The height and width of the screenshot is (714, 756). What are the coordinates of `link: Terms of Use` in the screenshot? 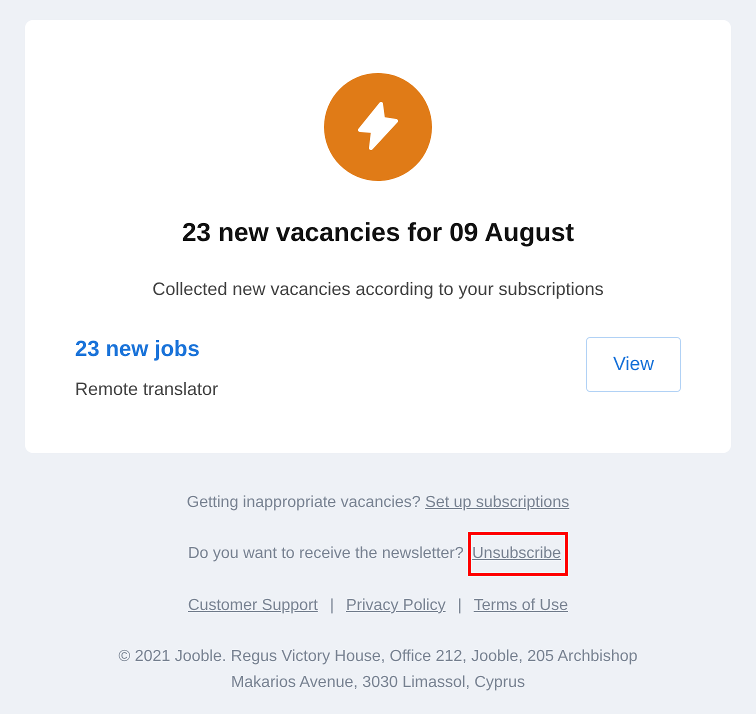 It's located at (521, 606).